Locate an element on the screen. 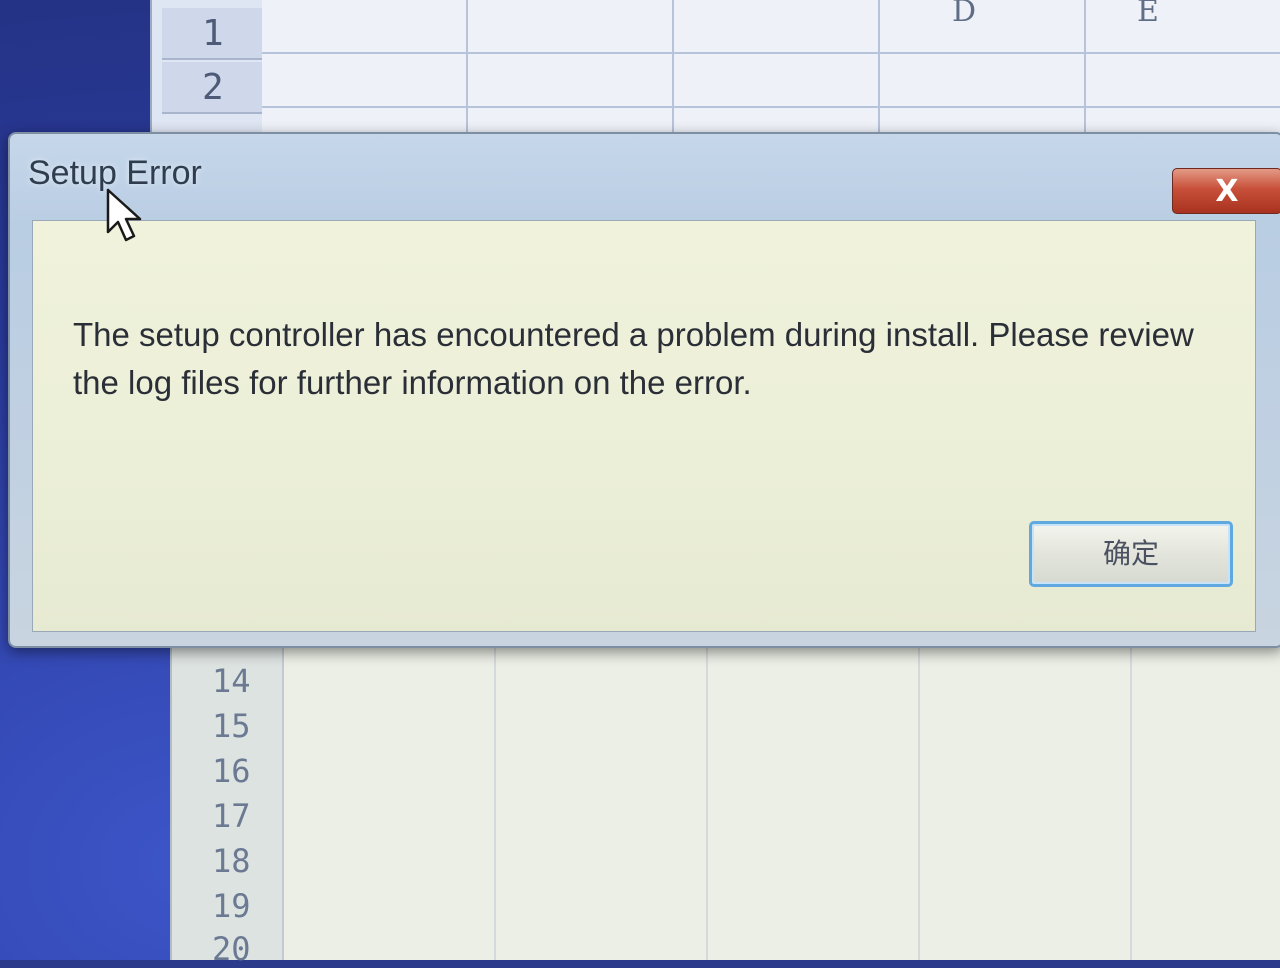 Image resolution: width=1280 pixels, height=968 pixels. arrow-pointer-icon is located at coordinates (124, 215).